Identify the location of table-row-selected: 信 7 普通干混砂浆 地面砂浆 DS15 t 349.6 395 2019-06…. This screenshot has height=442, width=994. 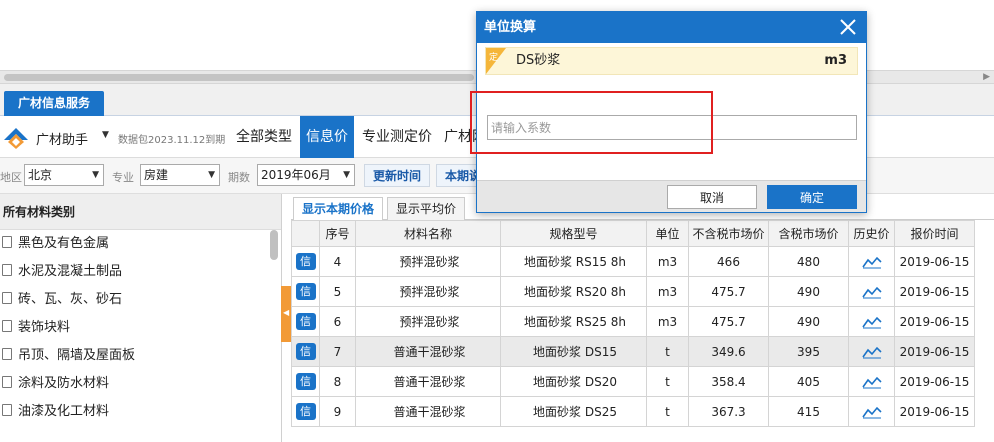
(633, 351).